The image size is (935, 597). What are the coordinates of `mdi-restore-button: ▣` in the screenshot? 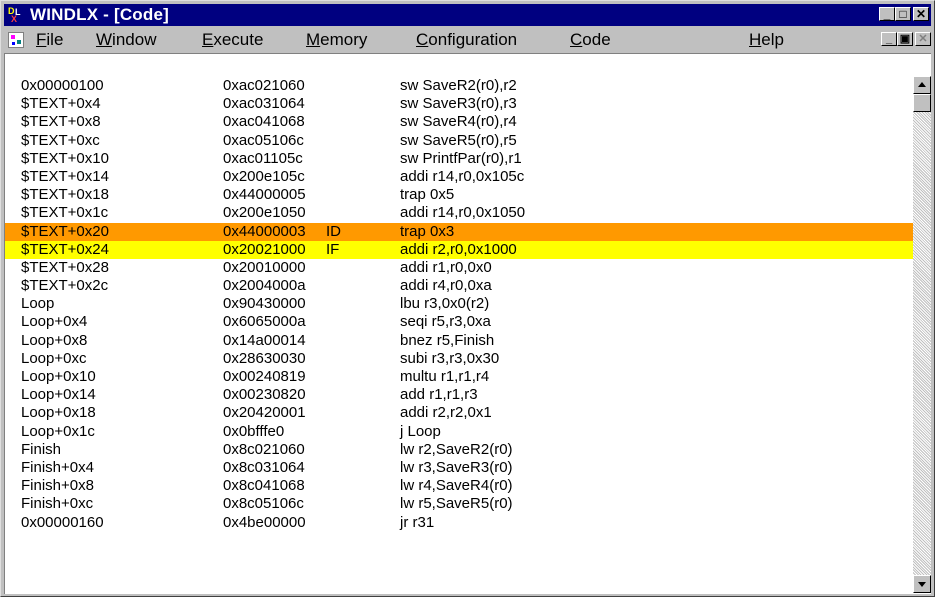 It's located at (905, 39).